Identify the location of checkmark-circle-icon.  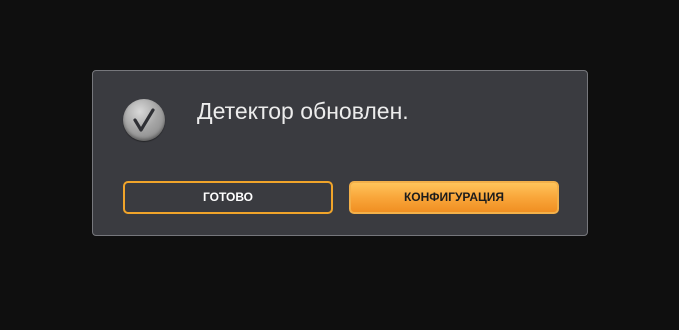
(144, 120).